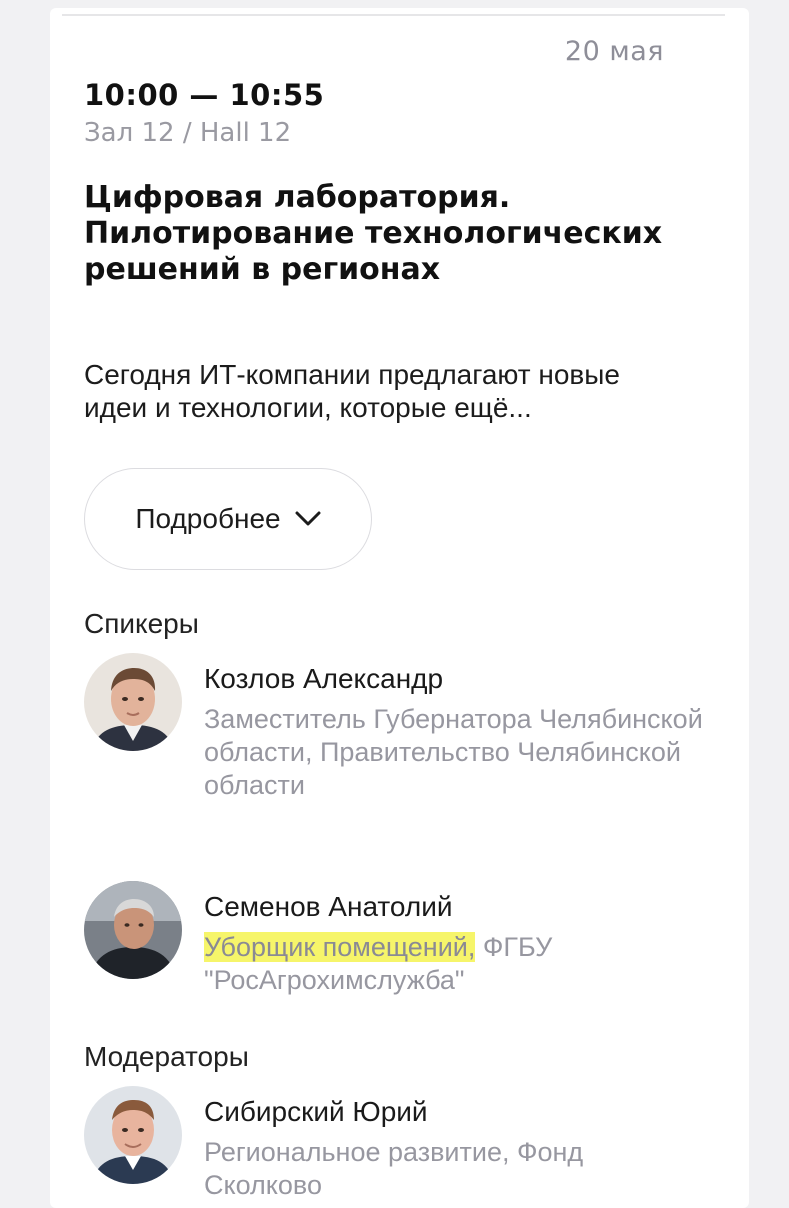  What do you see at coordinates (316, 1111) in the screenshot?
I see `moderator-name: Сибирский Юрий` at bounding box center [316, 1111].